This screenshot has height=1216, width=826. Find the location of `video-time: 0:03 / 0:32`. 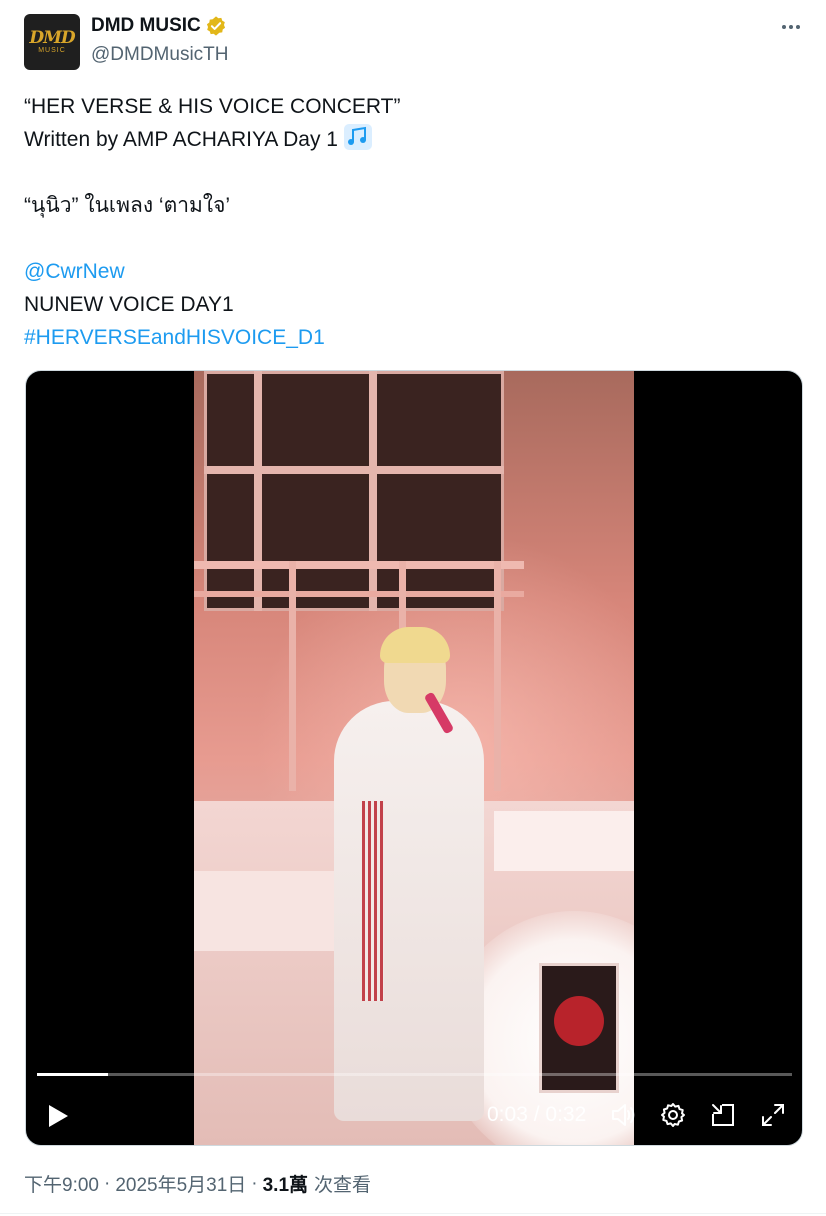

video-time: 0:03 / 0:32 is located at coordinates (536, 1115).